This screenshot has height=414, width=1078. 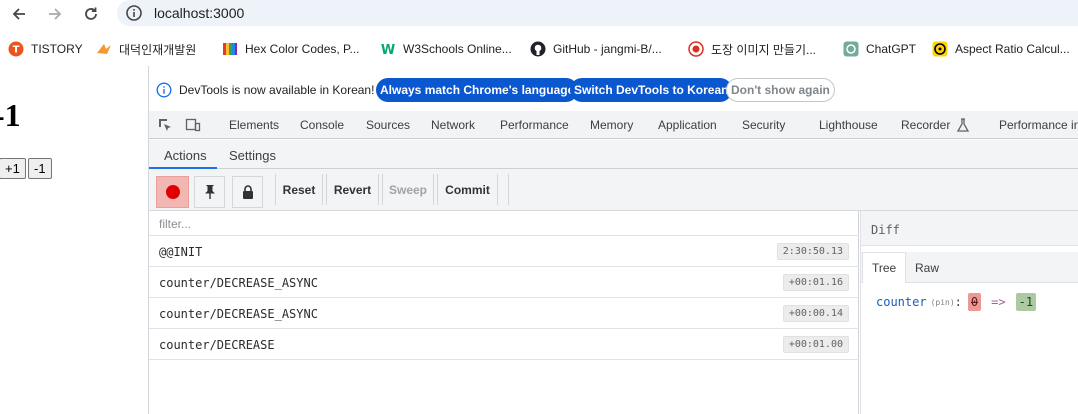 What do you see at coordinates (217, 345) in the screenshot?
I see `action-name: counter/DECREASE` at bounding box center [217, 345].